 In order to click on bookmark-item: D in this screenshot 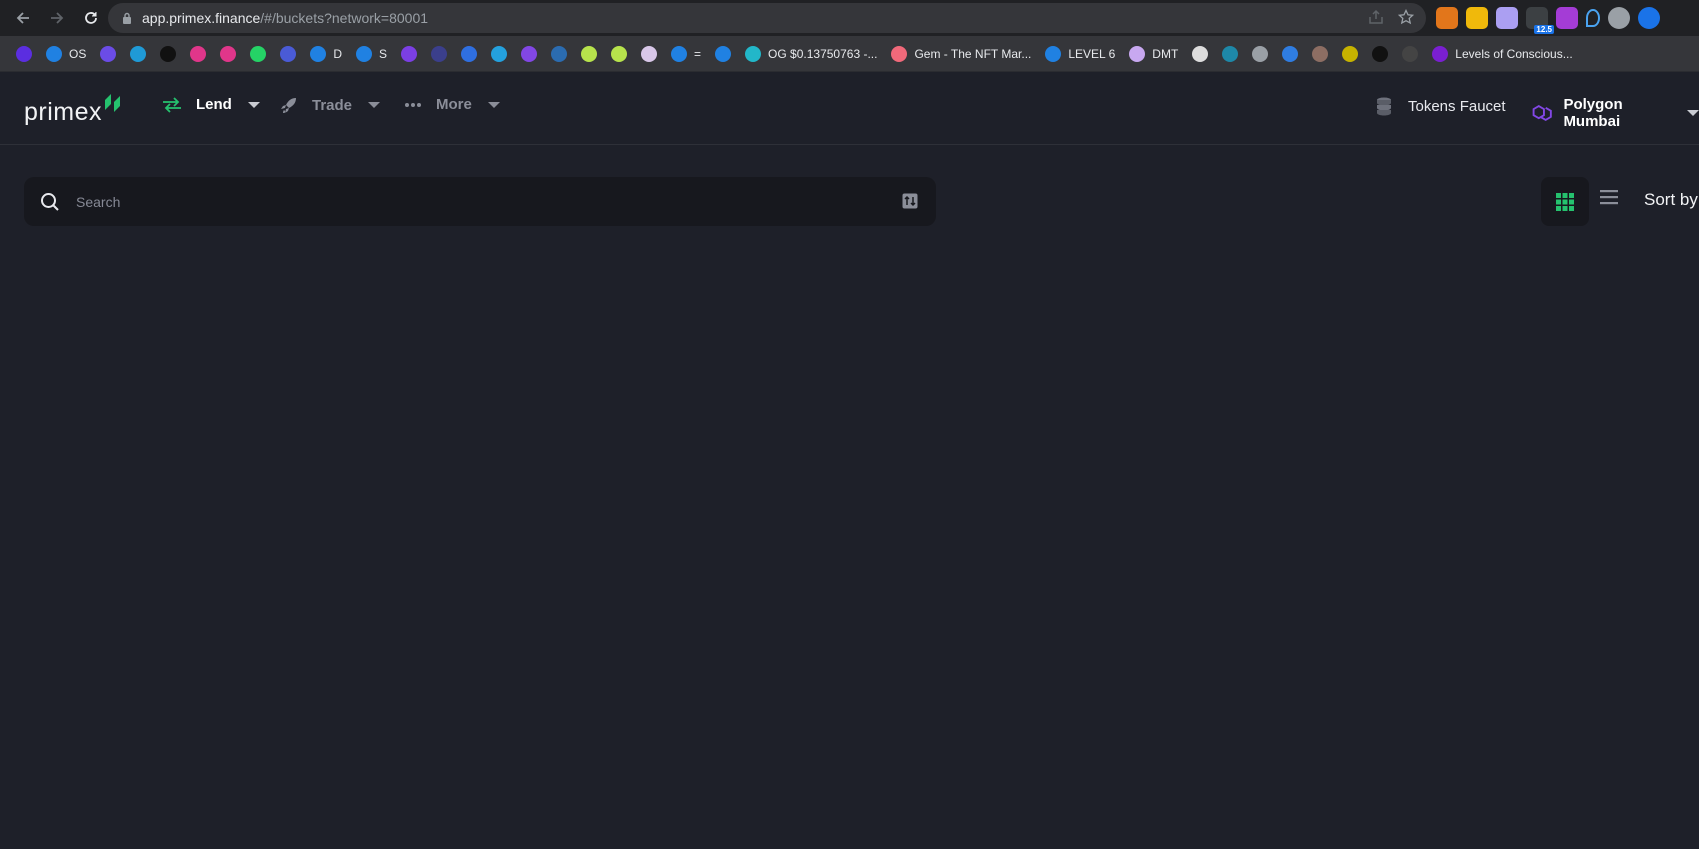, I will do `click(326, 54)`.